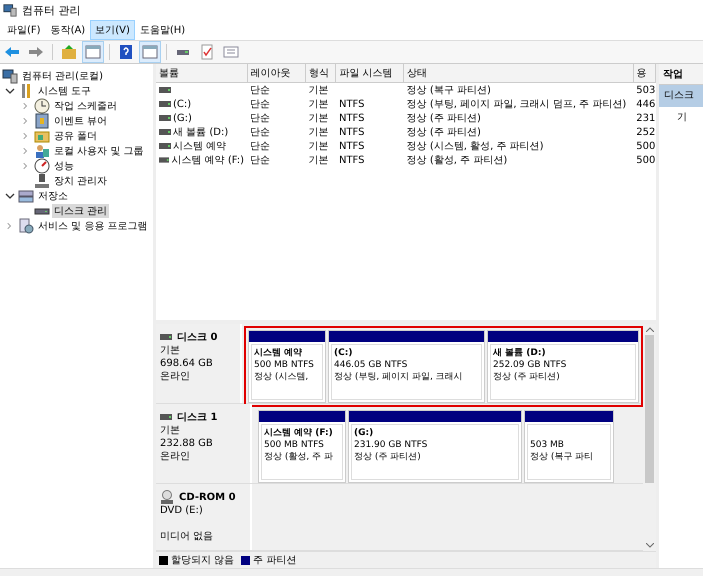 The image size is (703, 576). What do you see at coordinates (112, 30) in the screenshot?
I see `menu-item: 보기(V)` at bounding box center [112, 30].